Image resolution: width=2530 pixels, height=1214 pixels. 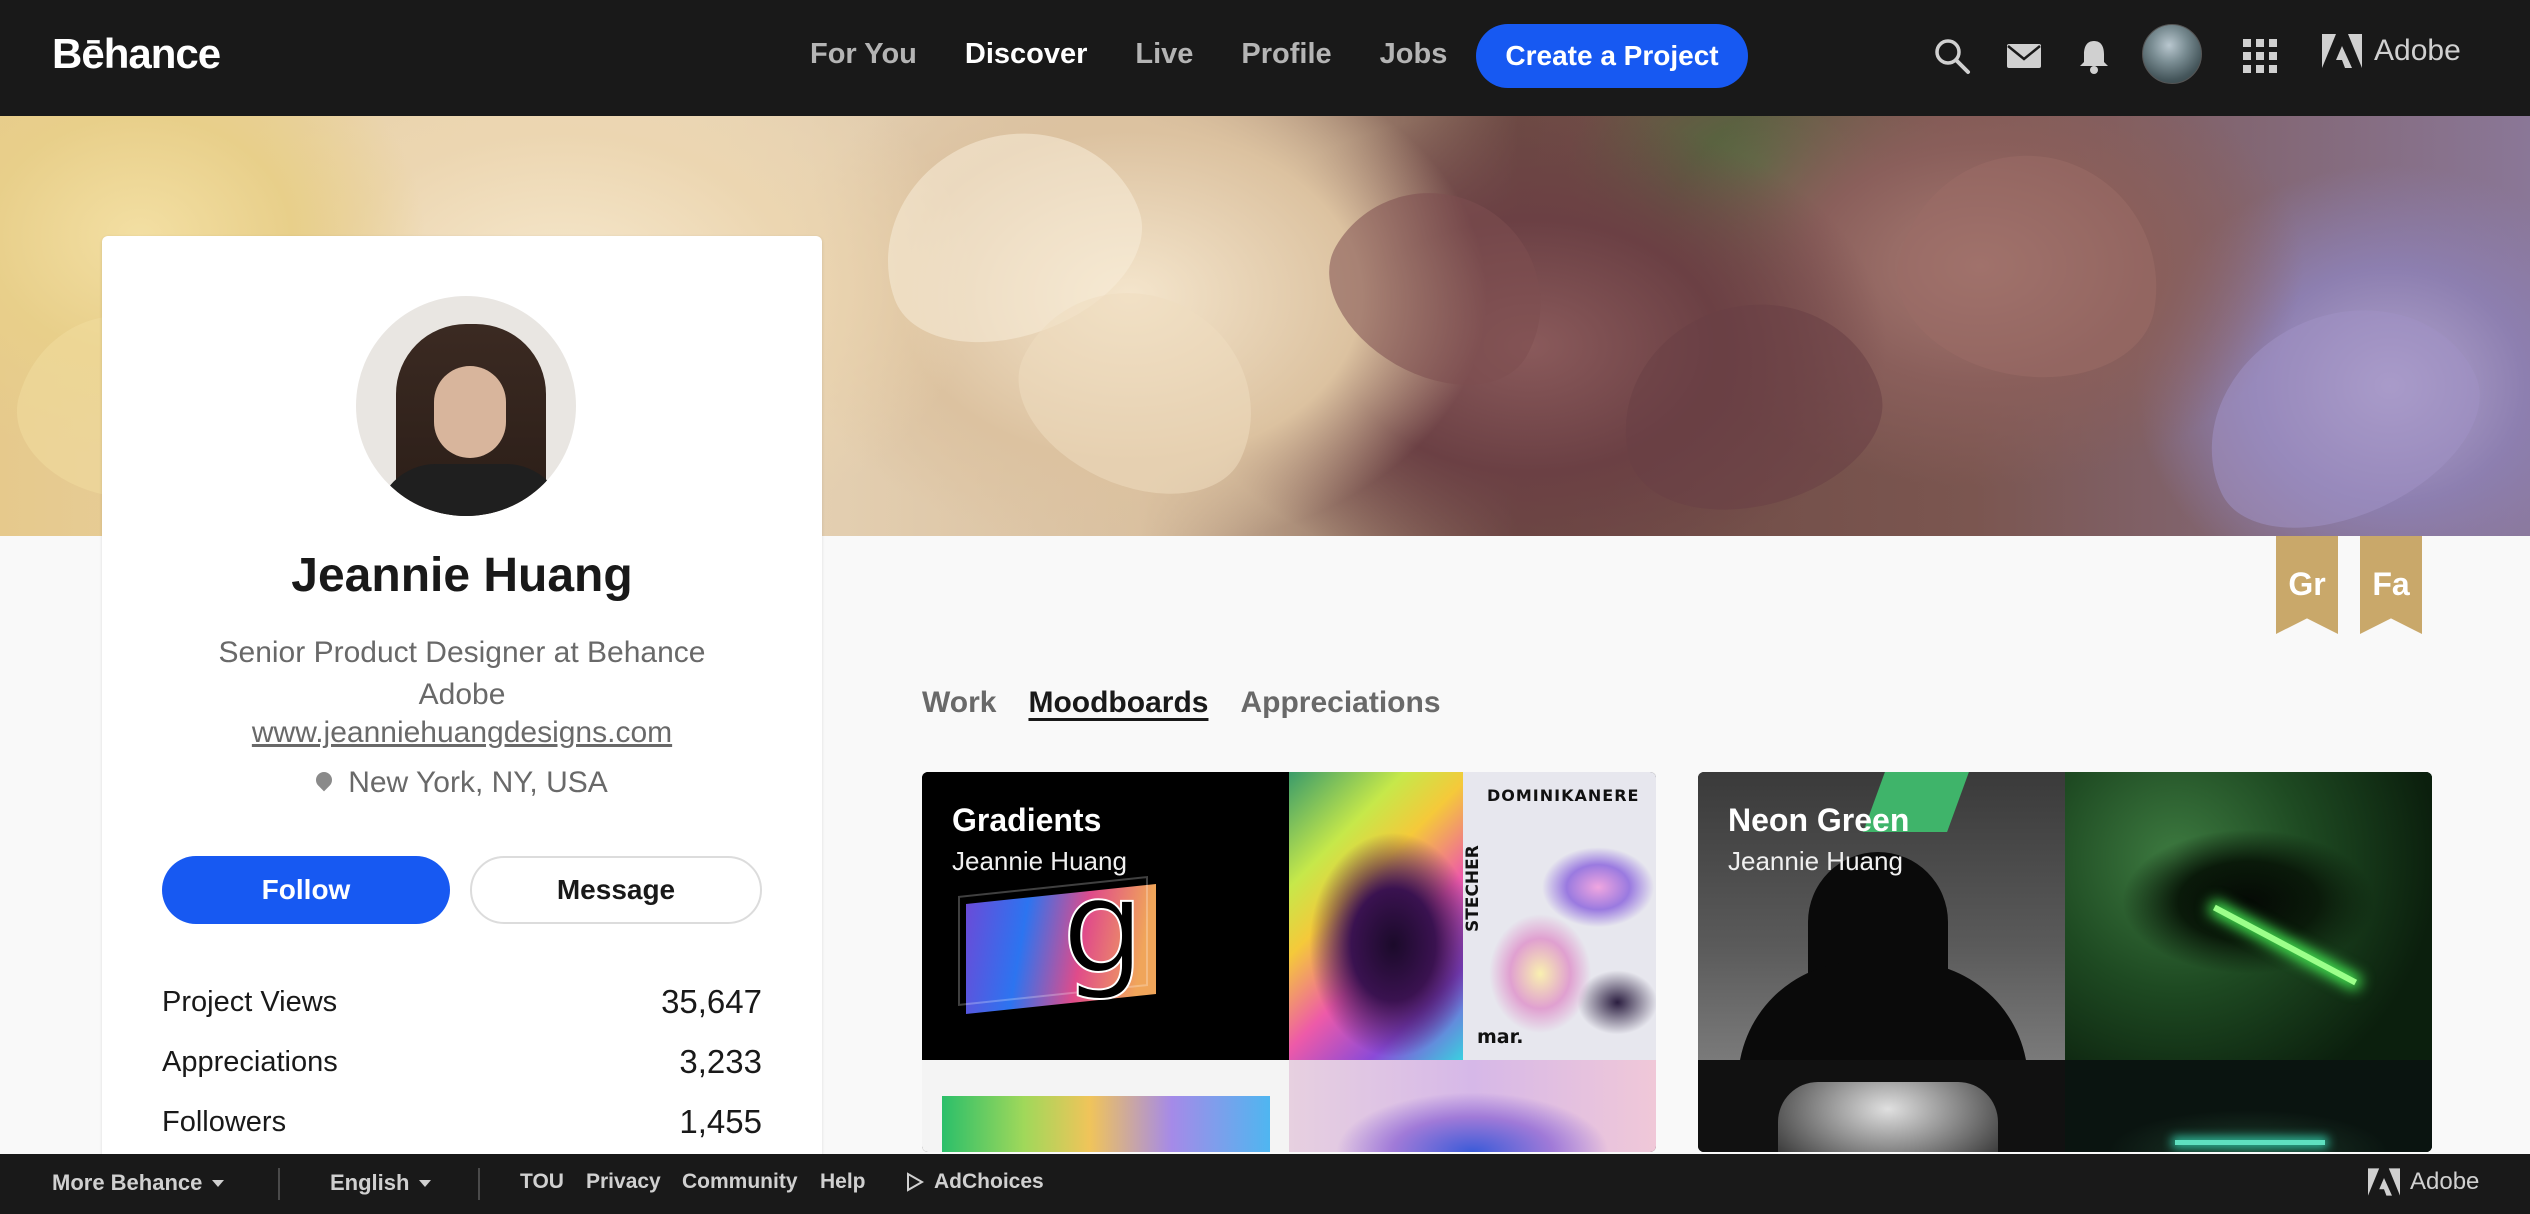 What do you see at coordinates (2172, 54) in the screenshot?
I see `user-avatar` at bounding box center [2172, 54].